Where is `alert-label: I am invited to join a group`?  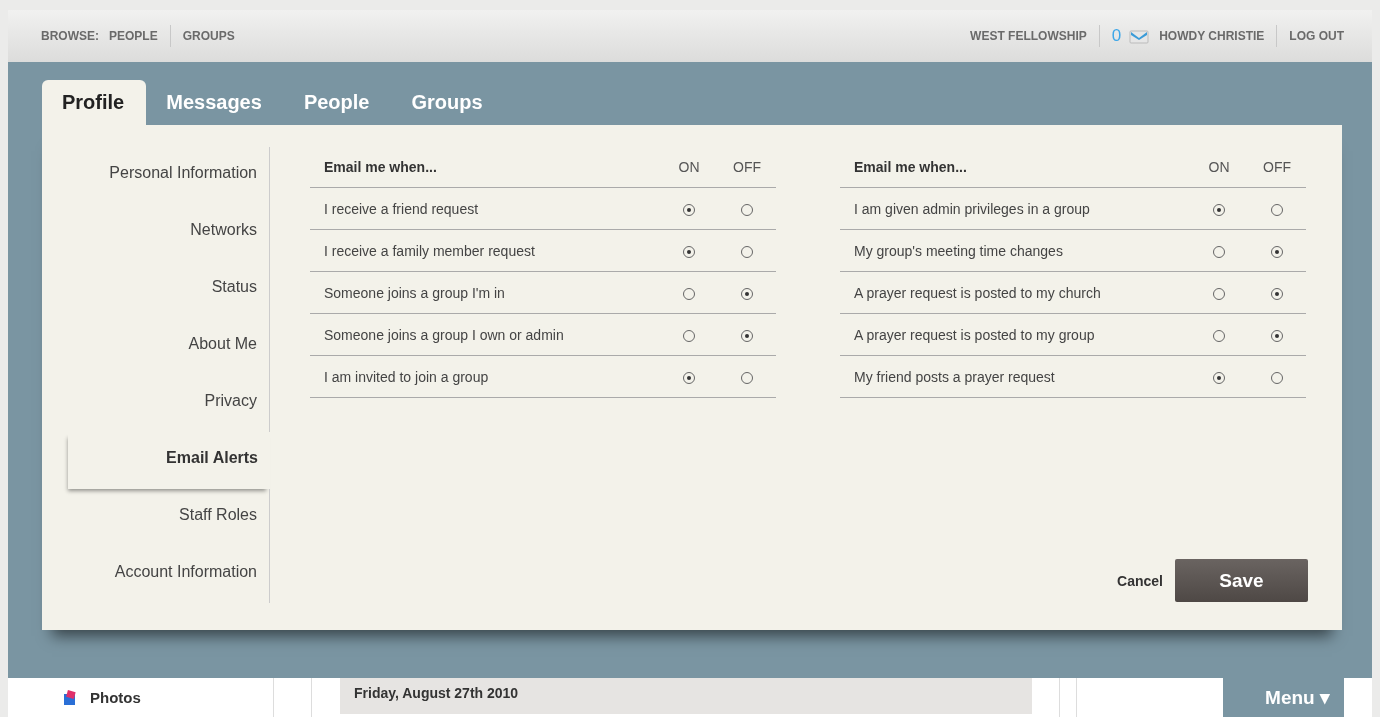 alert-label: I am invited to join a group is located at coordinates (485, 376).